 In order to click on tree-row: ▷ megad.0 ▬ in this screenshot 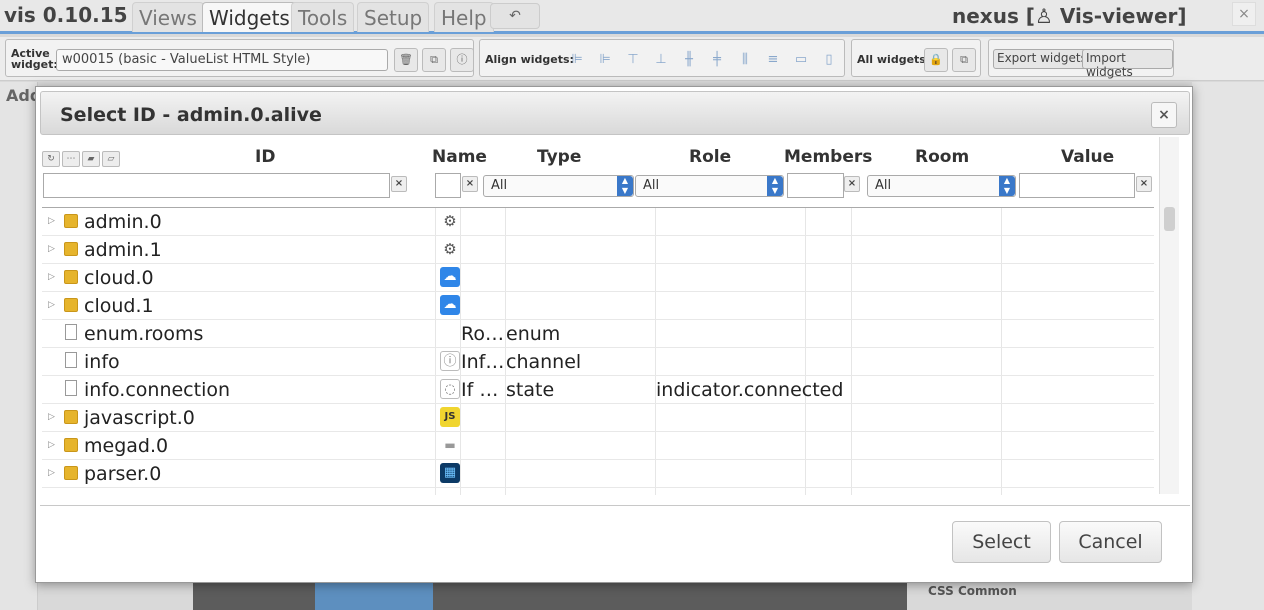, I will do `click(598, 446)`.